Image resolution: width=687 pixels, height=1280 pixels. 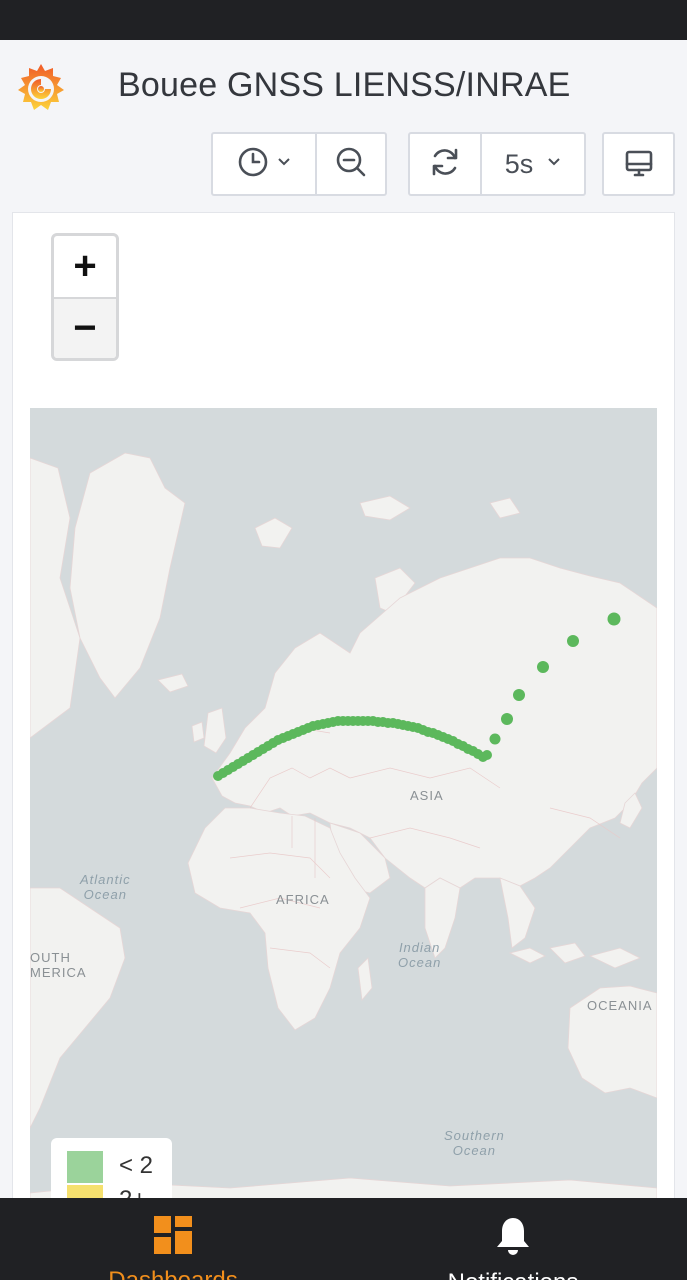 I want to click on refresh-interval-picker: 5s, so click(x=533, y=164).